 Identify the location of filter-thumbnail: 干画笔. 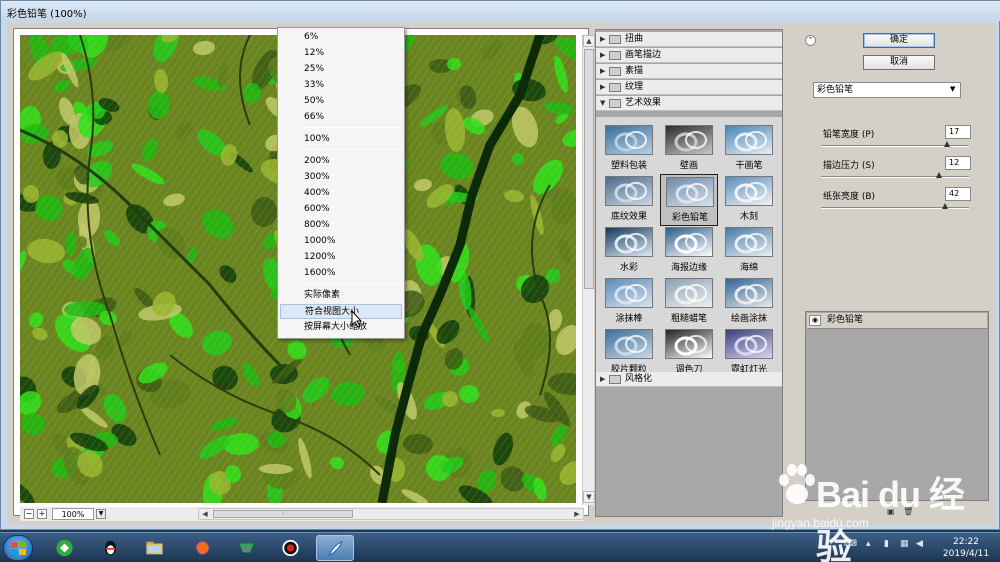
(749, 149).